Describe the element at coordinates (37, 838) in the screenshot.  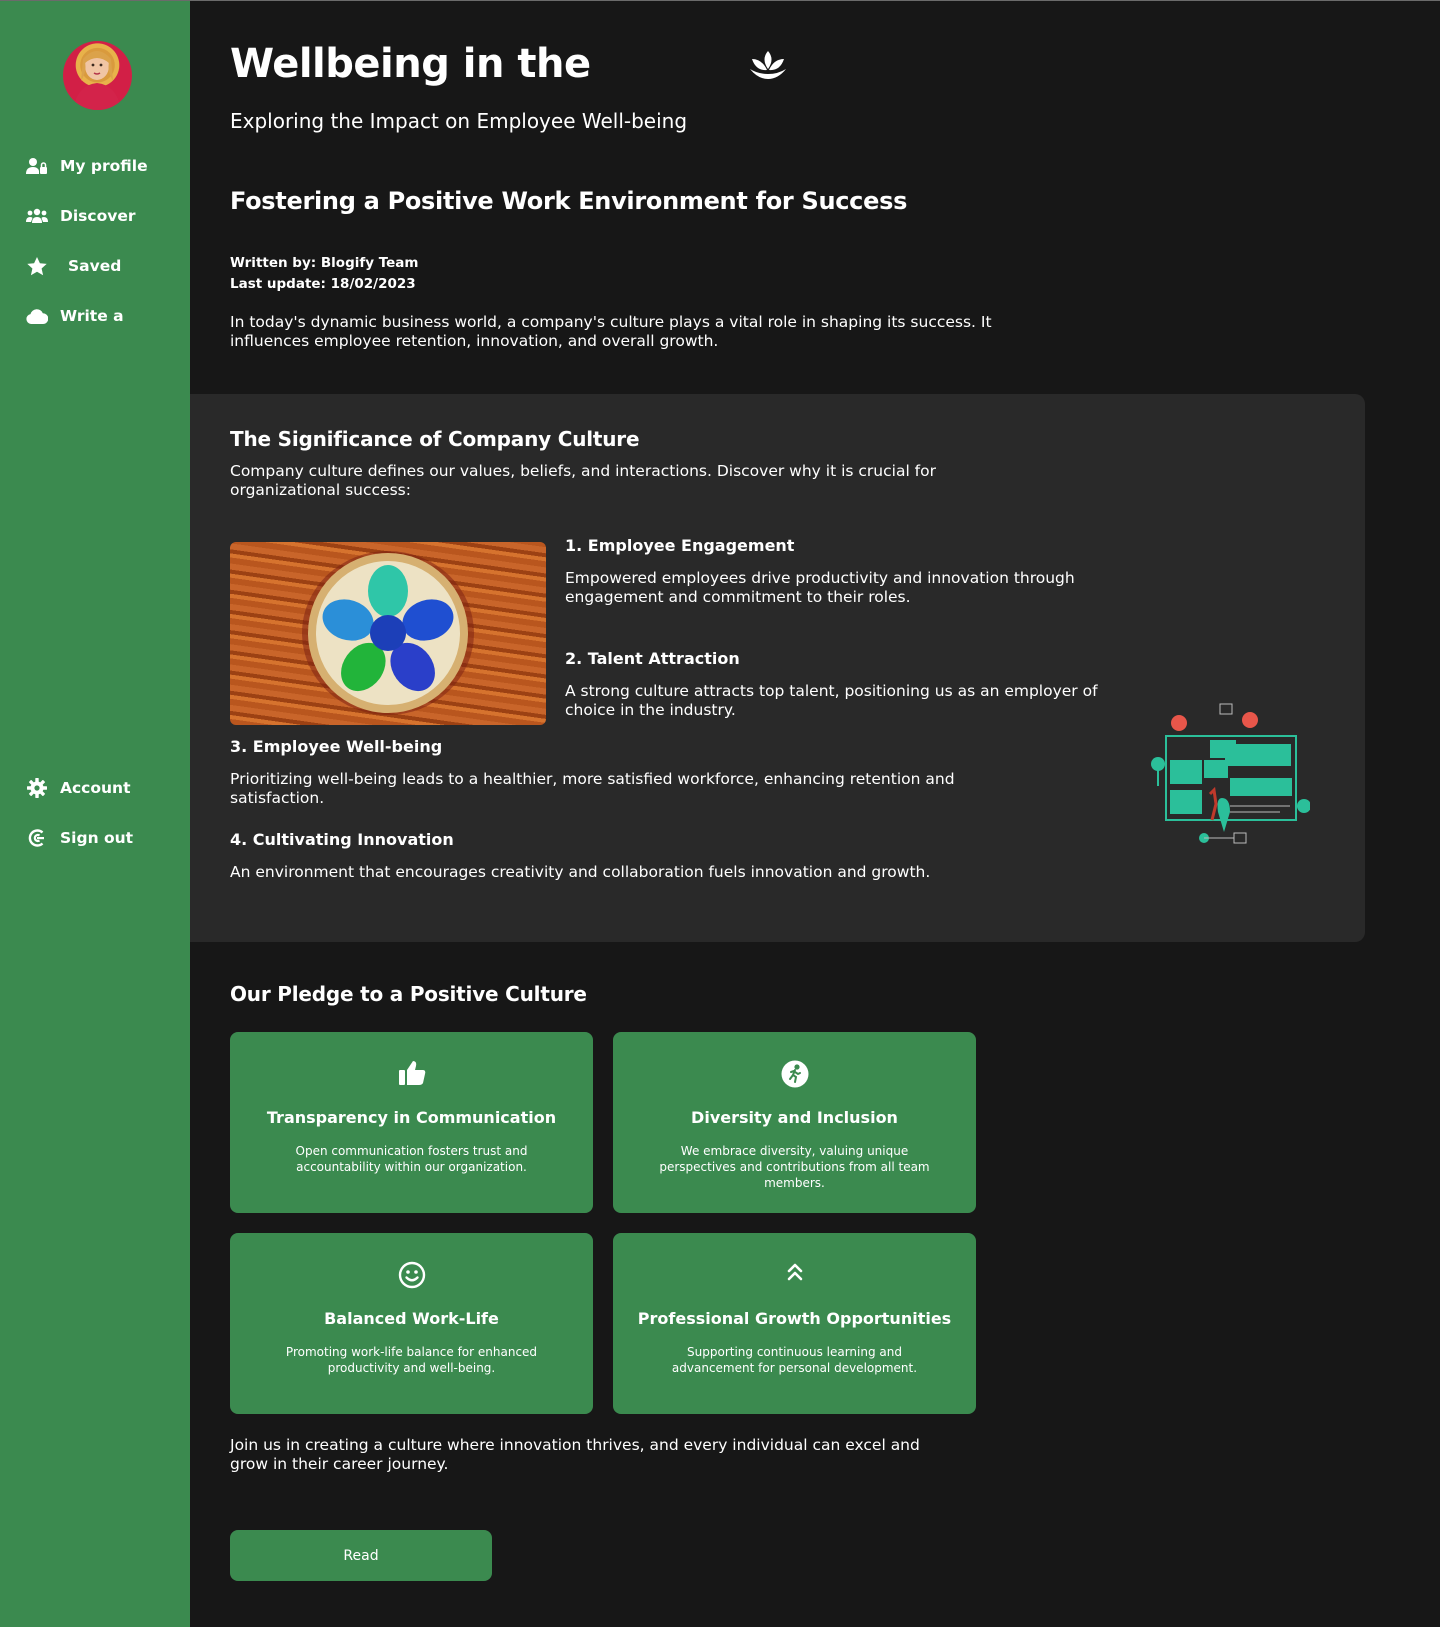
I see `sign-out-icon` at that location.